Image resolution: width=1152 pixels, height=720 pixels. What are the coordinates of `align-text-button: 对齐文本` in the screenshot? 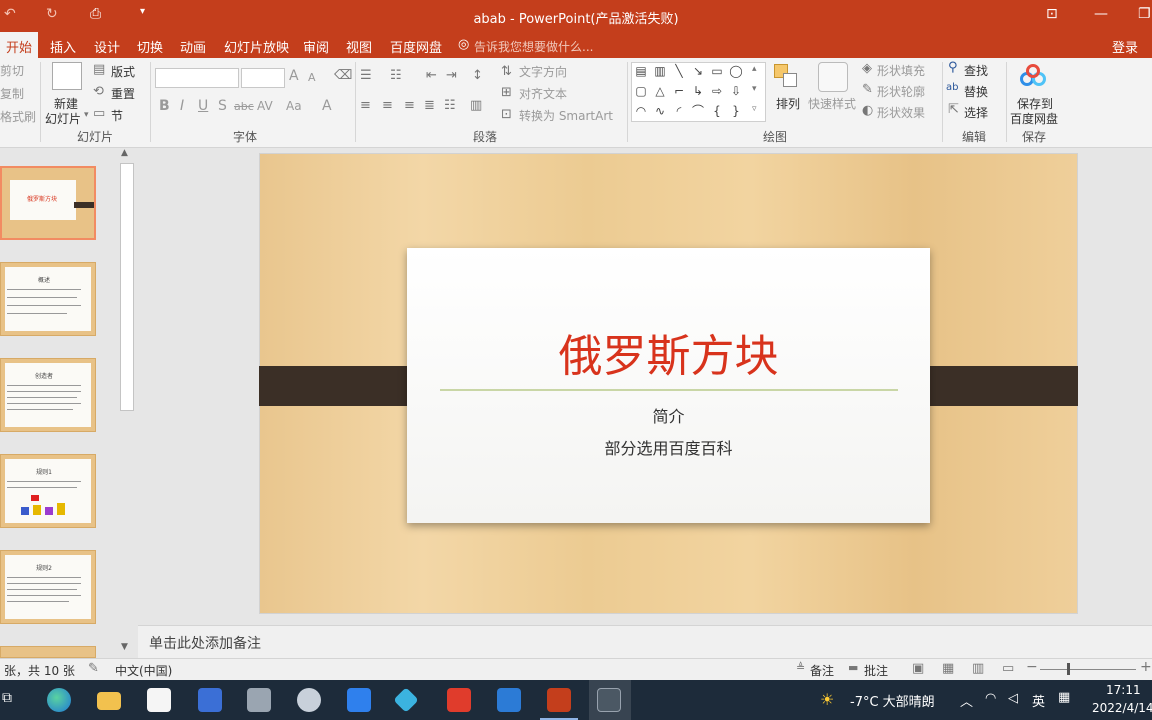 It's located at (543, 93).